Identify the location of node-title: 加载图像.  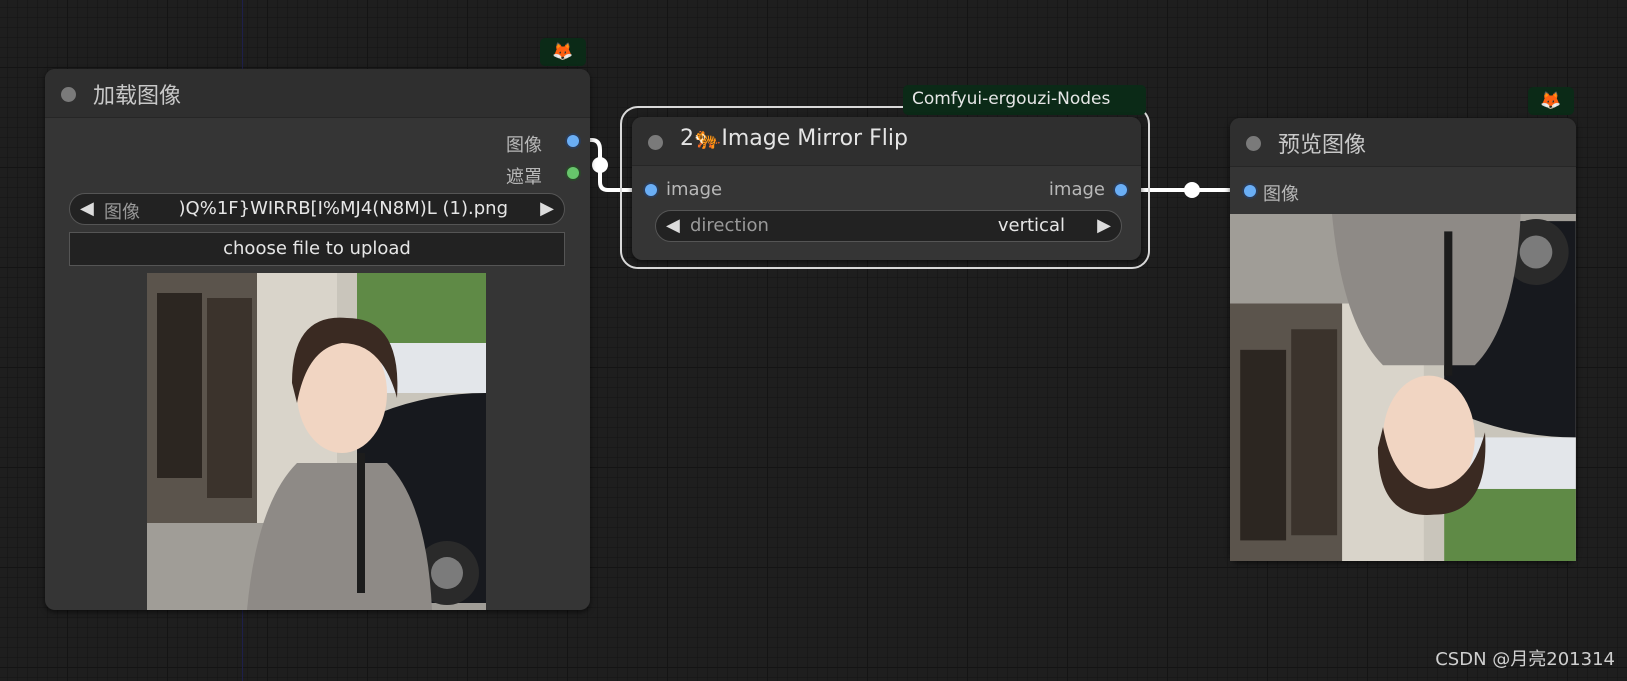
(137, 96).